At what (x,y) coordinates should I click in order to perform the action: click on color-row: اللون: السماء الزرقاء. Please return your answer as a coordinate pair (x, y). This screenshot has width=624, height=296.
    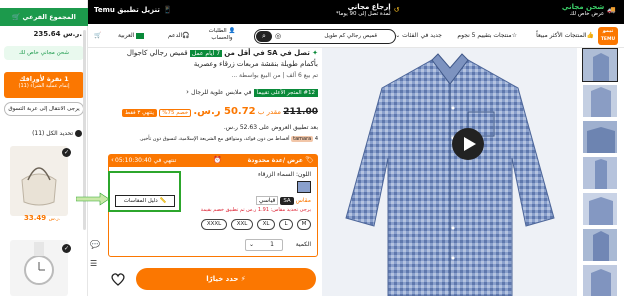
    Looking at the image, I should click on (284, 174).